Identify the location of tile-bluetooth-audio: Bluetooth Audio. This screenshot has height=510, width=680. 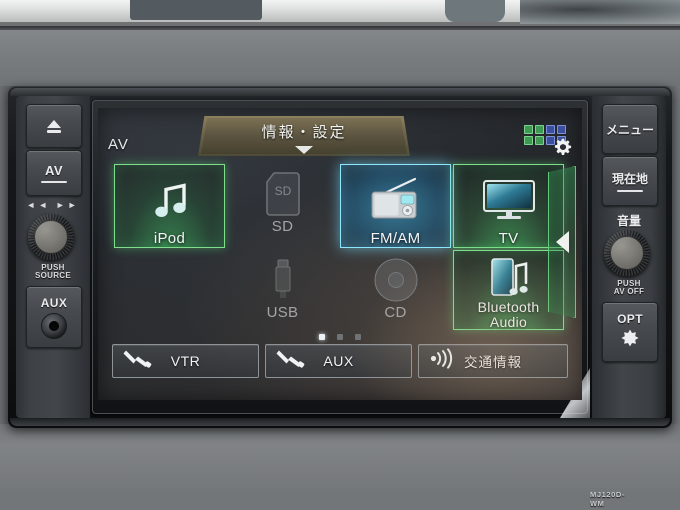
(508, 290).